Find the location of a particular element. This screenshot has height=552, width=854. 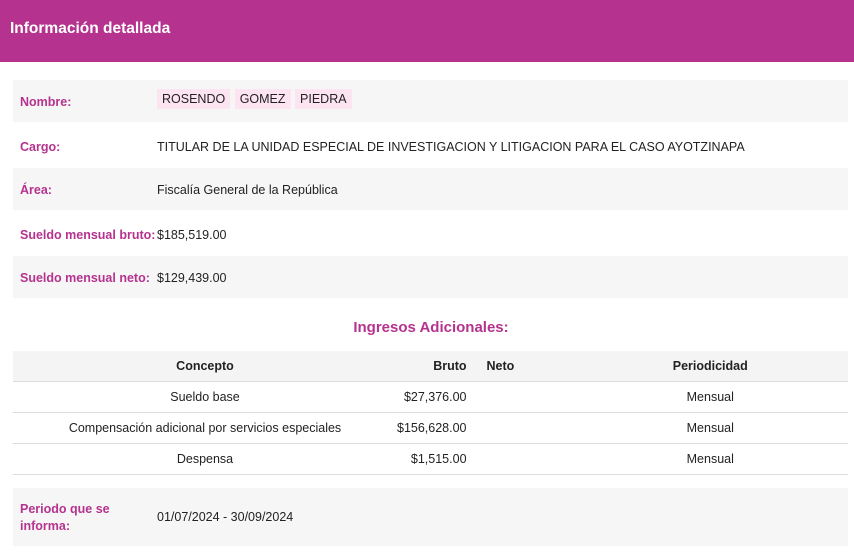

field-value-nombre: ROSENDO GOMEZ PIEDRA is located at coordinates (255, 99).